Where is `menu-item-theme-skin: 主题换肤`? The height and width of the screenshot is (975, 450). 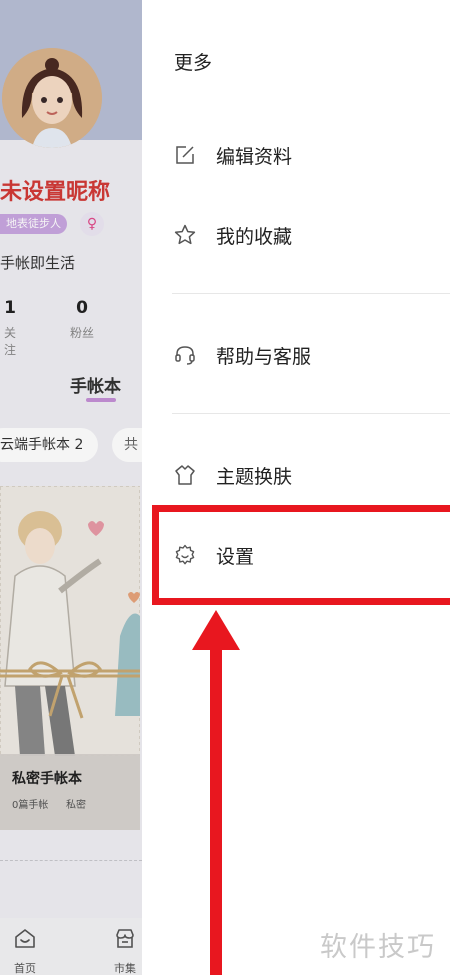
menu-item-theme-skin: 主题换肤 is located at coordinates (232, 475).